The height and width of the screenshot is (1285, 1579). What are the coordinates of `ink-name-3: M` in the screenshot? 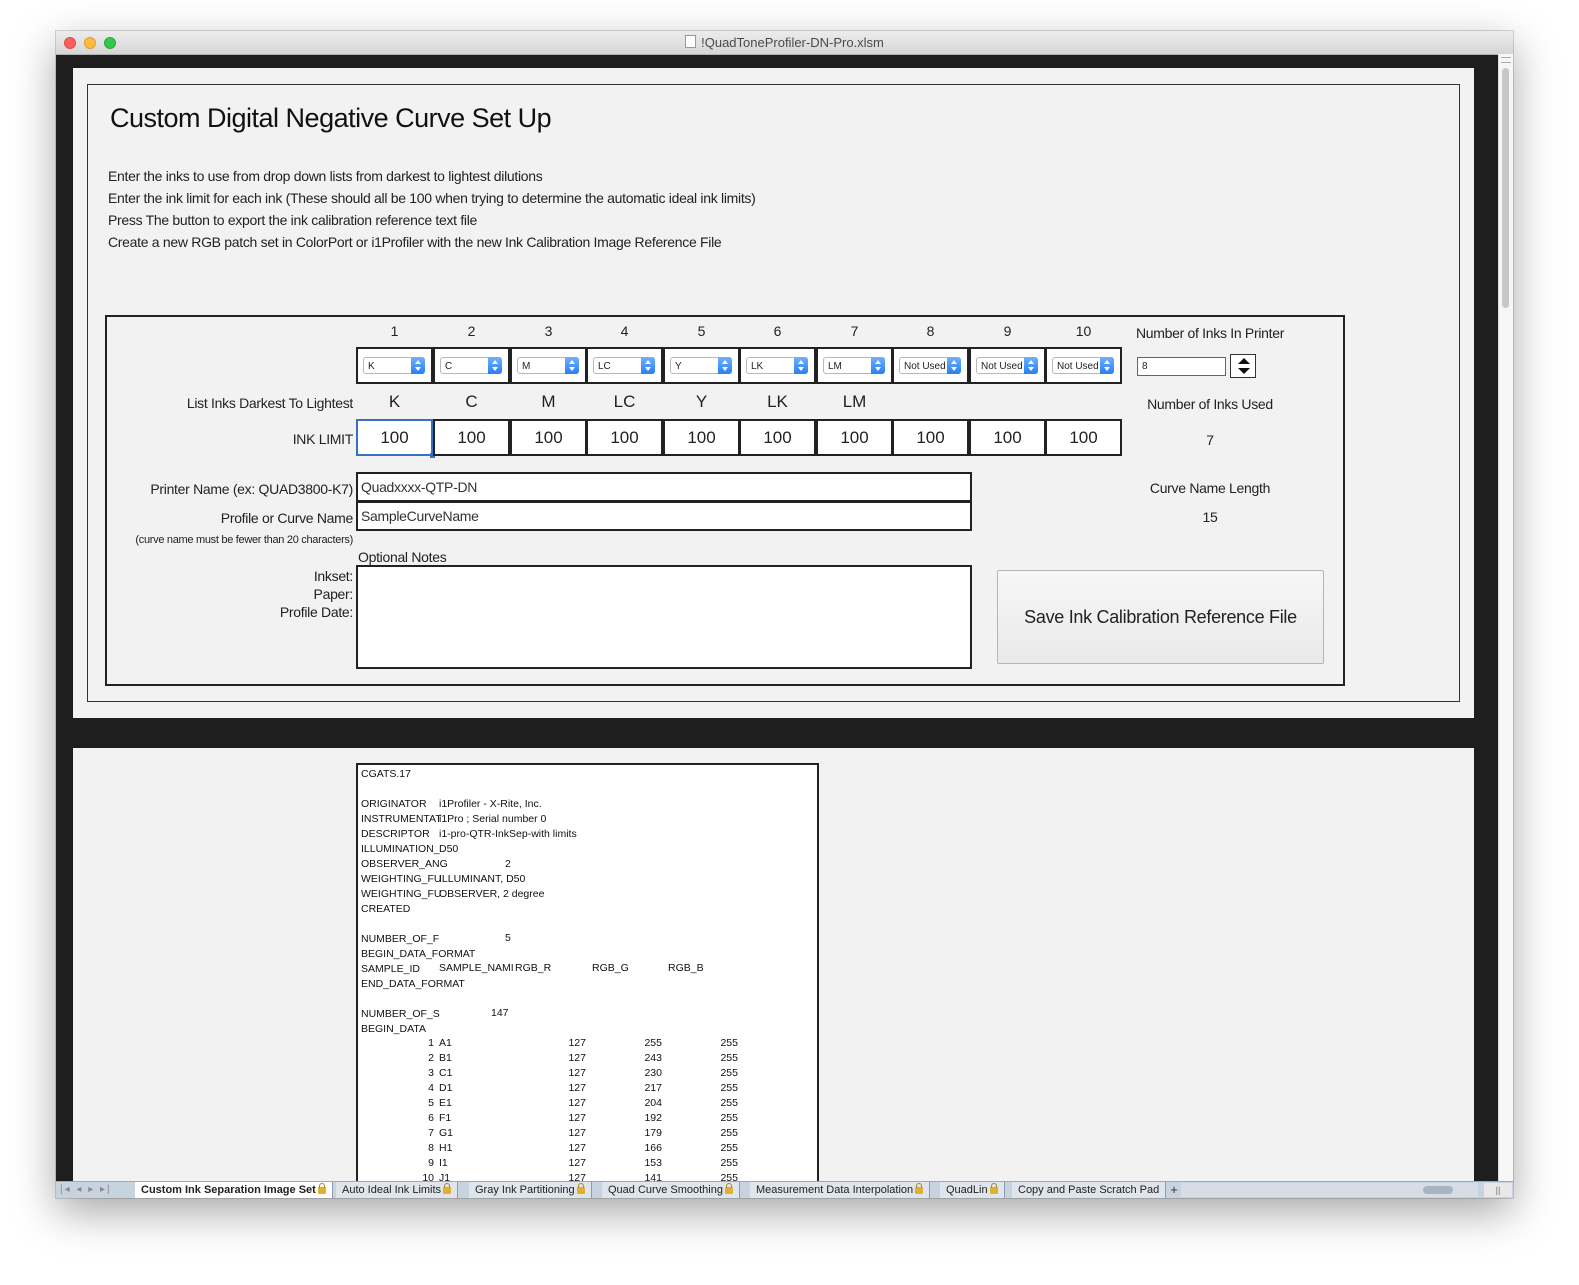 It's located at (548, 401).